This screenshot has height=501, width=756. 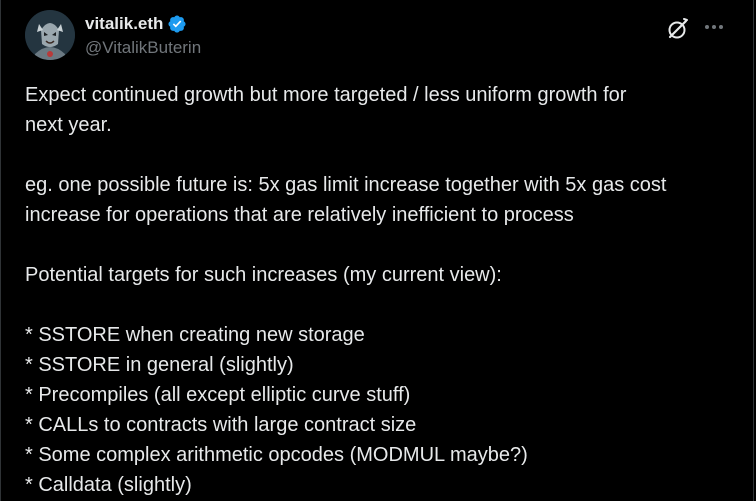 I want to click on list-item: * Calldata (slightly), so click(x=108, y=485).